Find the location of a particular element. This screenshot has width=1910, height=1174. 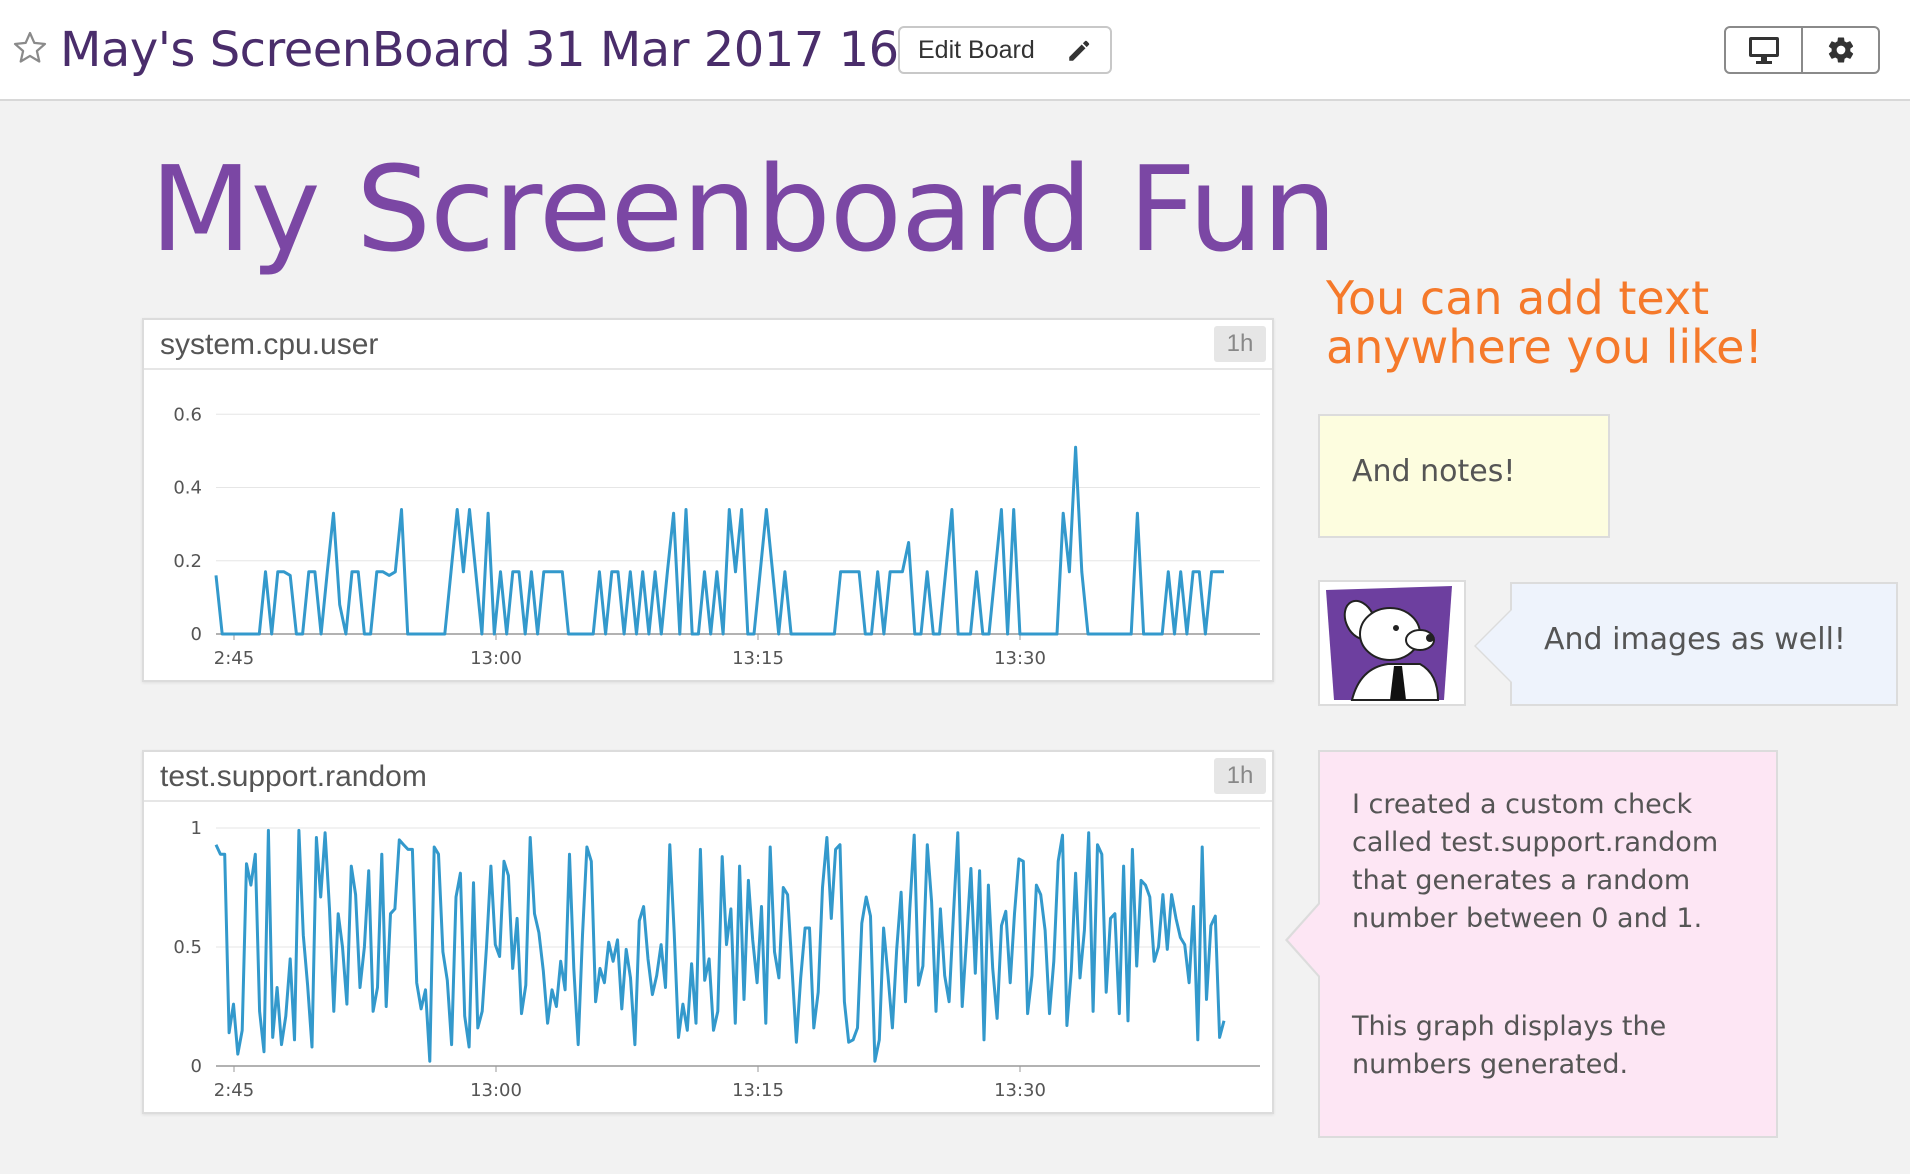

settings-button is located at coordinates (1839, 50).